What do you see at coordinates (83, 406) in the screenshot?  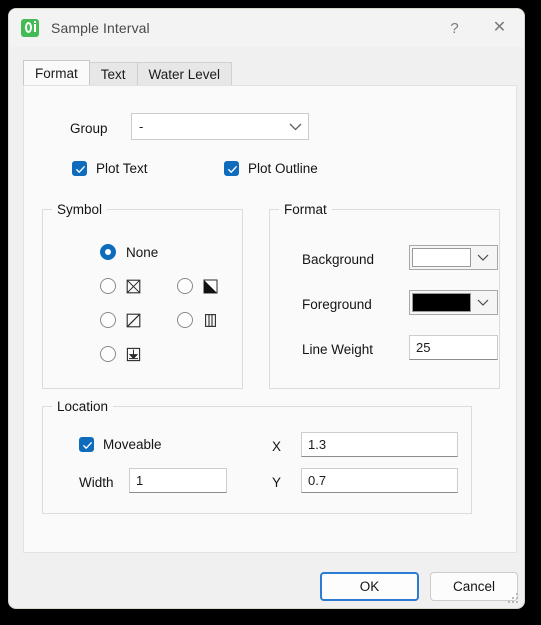 I see `location-groupbox-title: Location` at bounding box center [83, 406].